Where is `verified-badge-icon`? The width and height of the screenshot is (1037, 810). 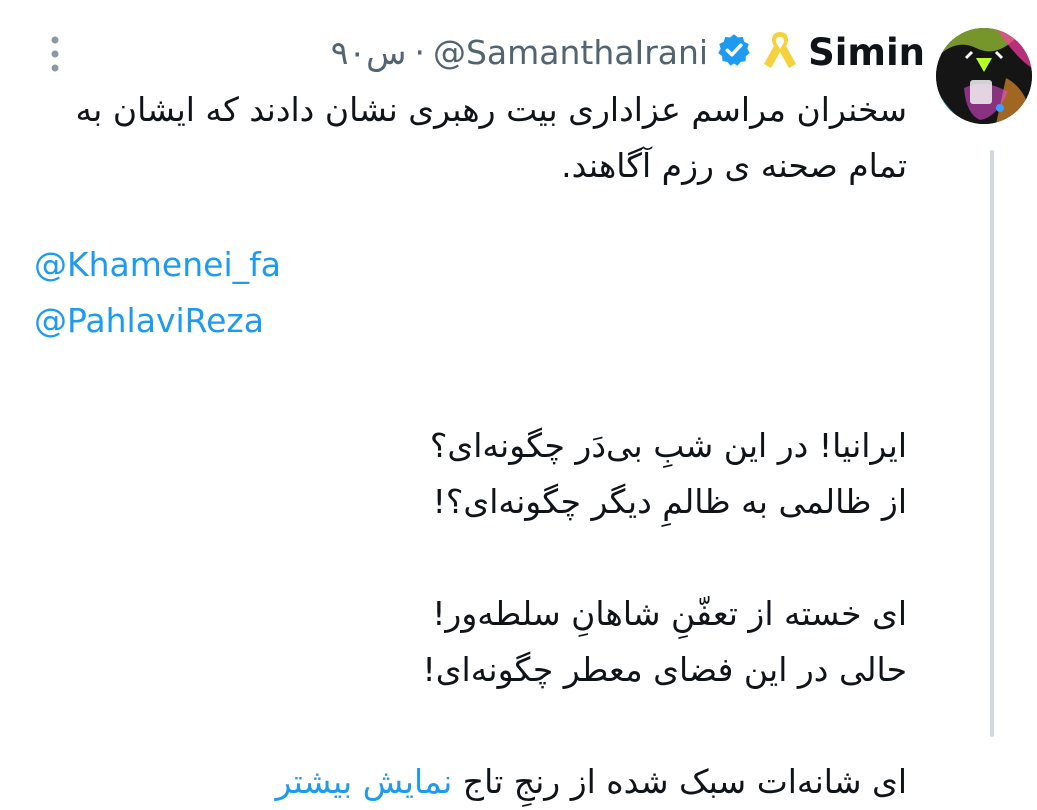 verified-badge-icon is located at coordinates (734, 52).